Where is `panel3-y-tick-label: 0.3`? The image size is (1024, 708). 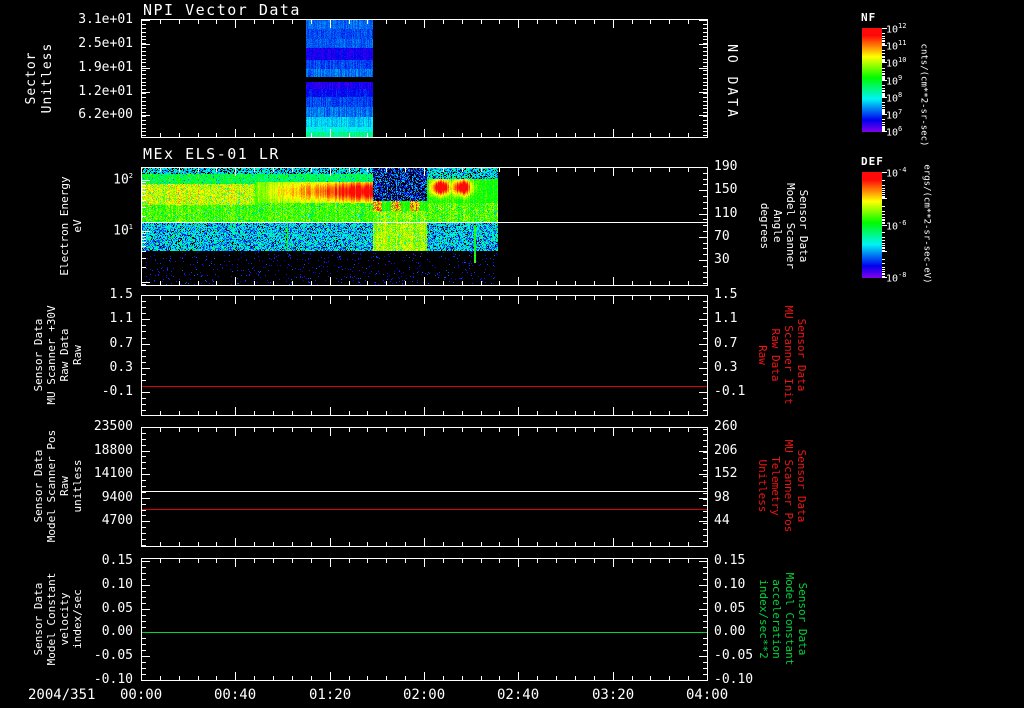 panel3-y-tick-label: 0.3 is located at coordinates (121, 367).